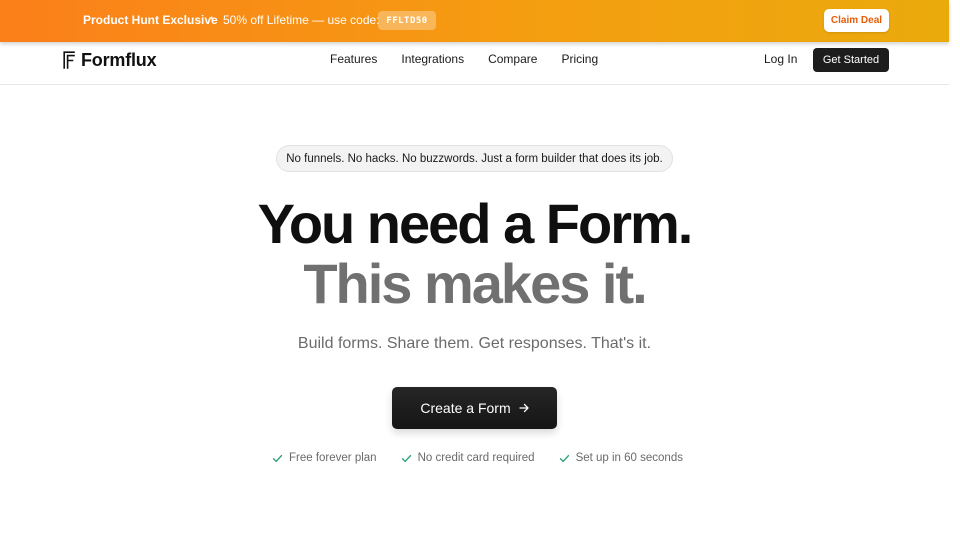  What do you see at coordinates (432, 59) in the screenshot?
I see `nav-link-integrations: Integrations` at bounding box center [432, 59].